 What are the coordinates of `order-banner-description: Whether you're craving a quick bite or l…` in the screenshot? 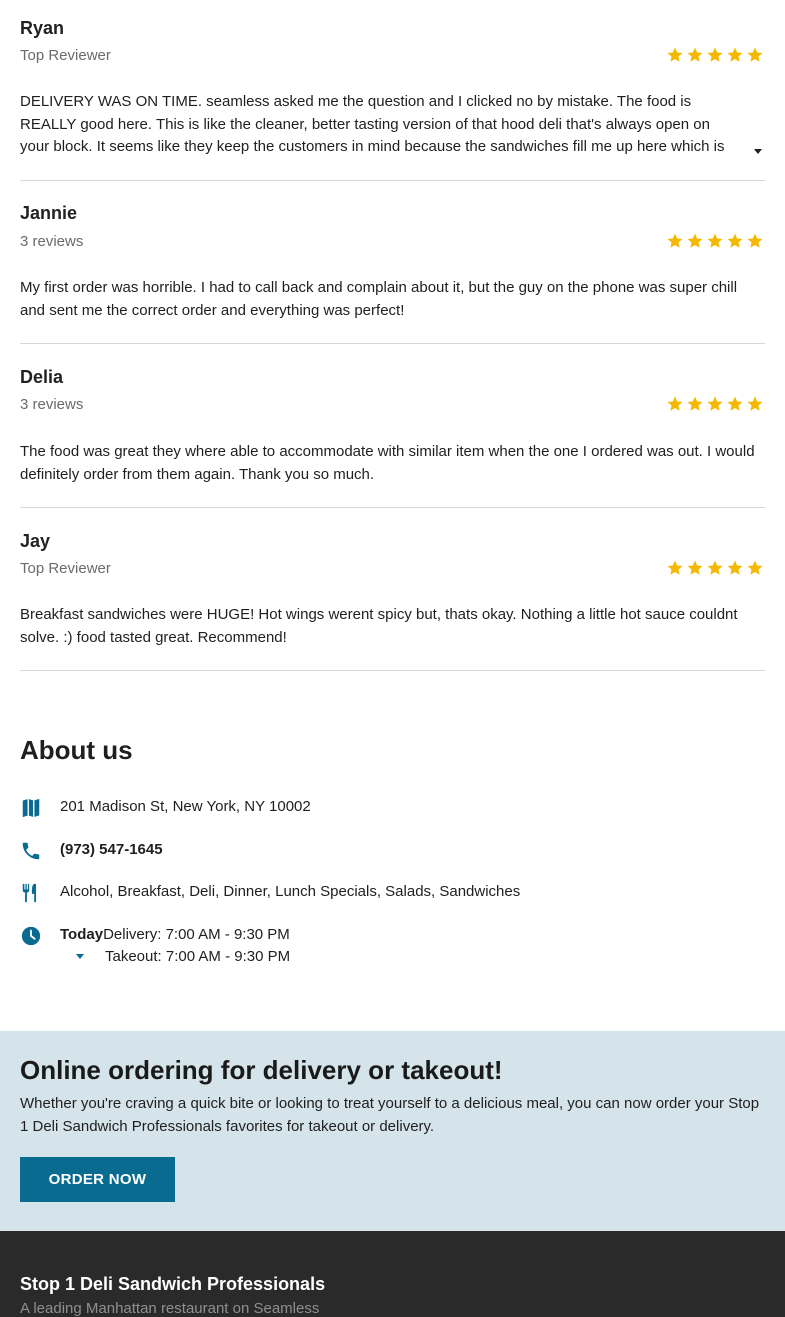 It's located at (390, 1115).